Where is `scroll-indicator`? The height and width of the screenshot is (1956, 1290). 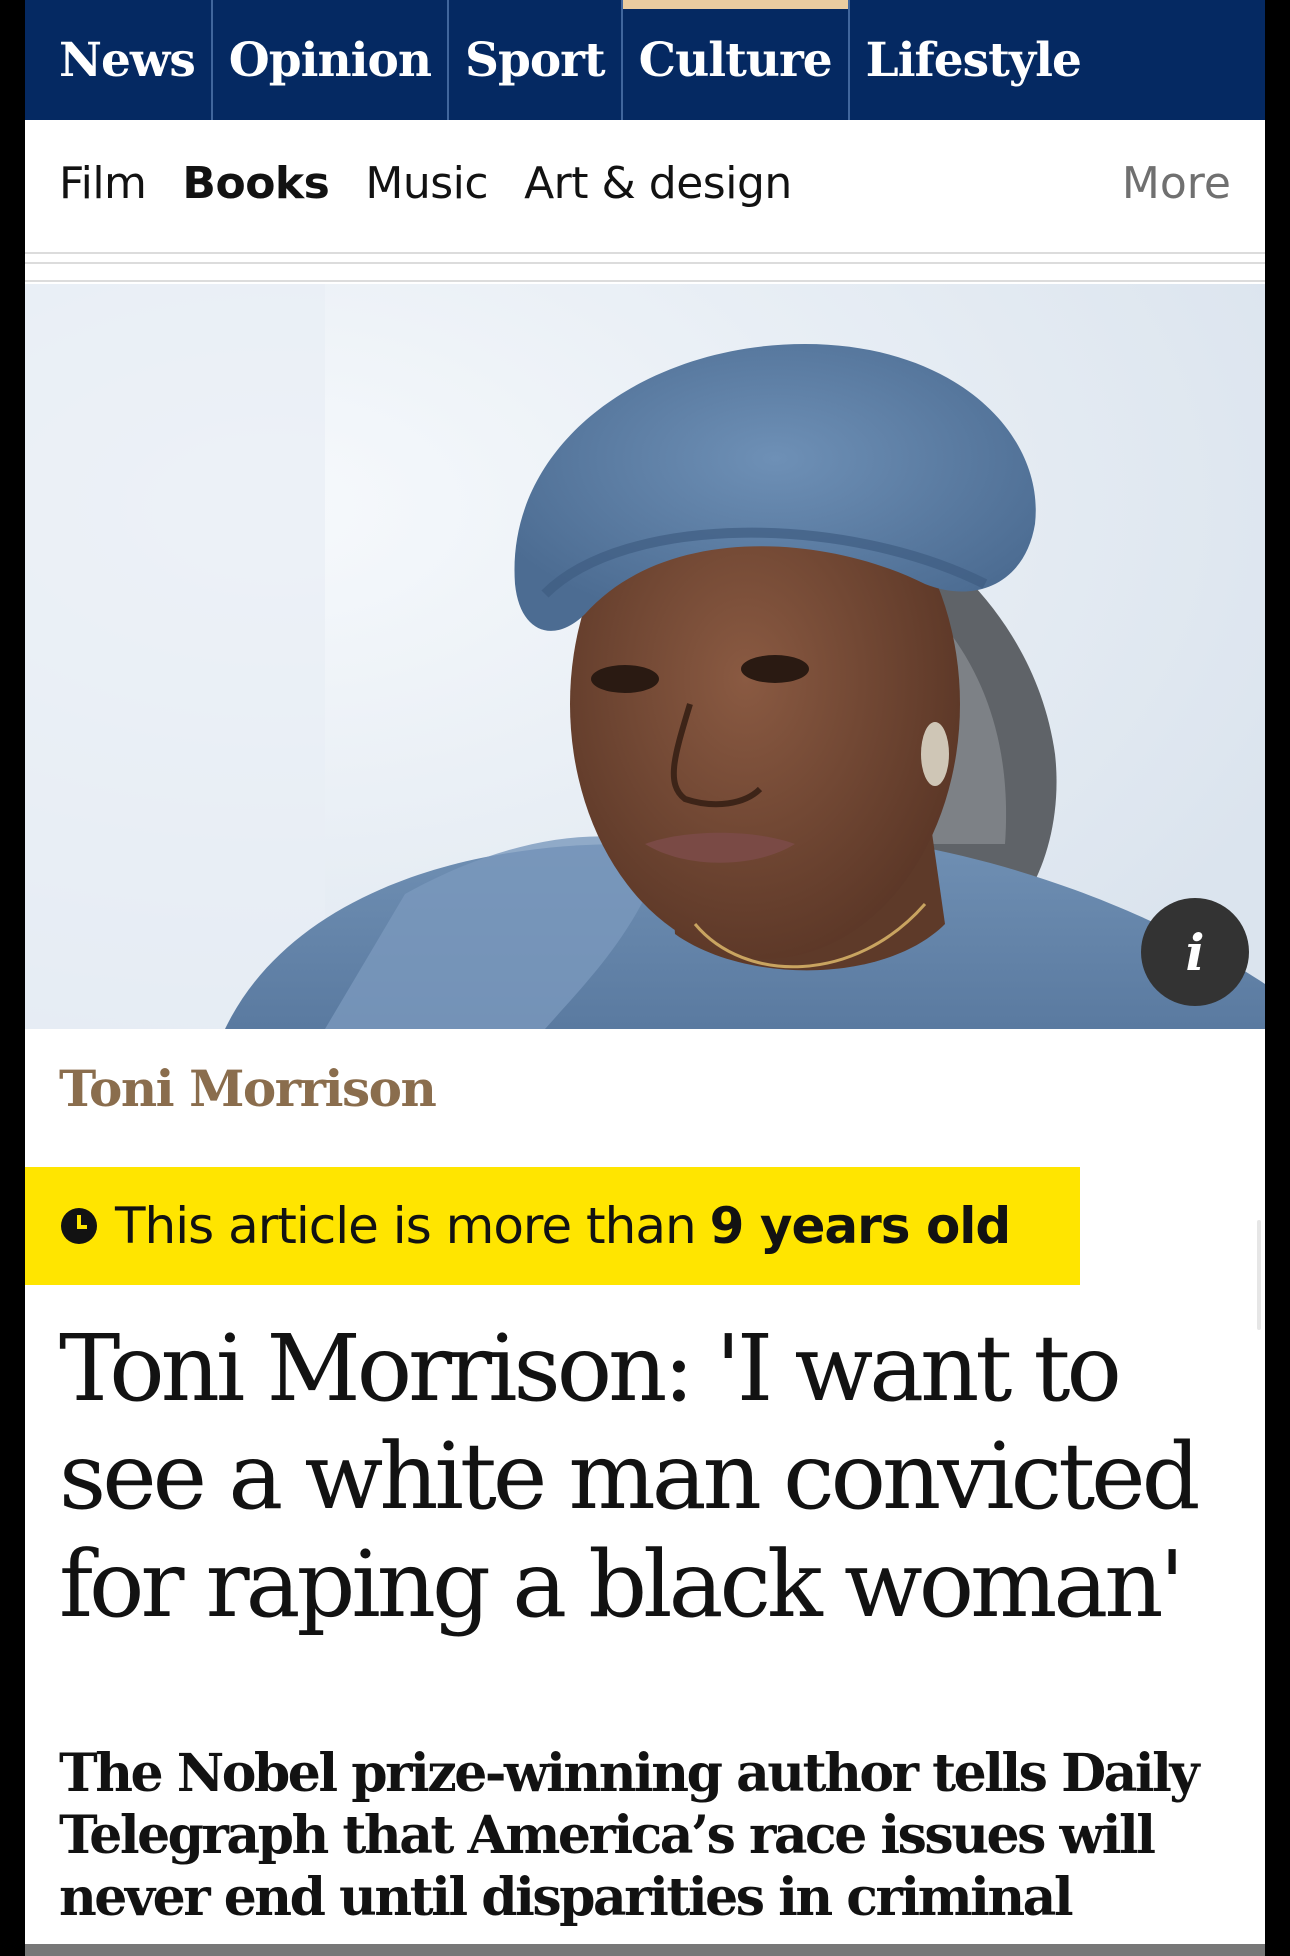 scroll-indicator is located at coordinates (1259, 1275).